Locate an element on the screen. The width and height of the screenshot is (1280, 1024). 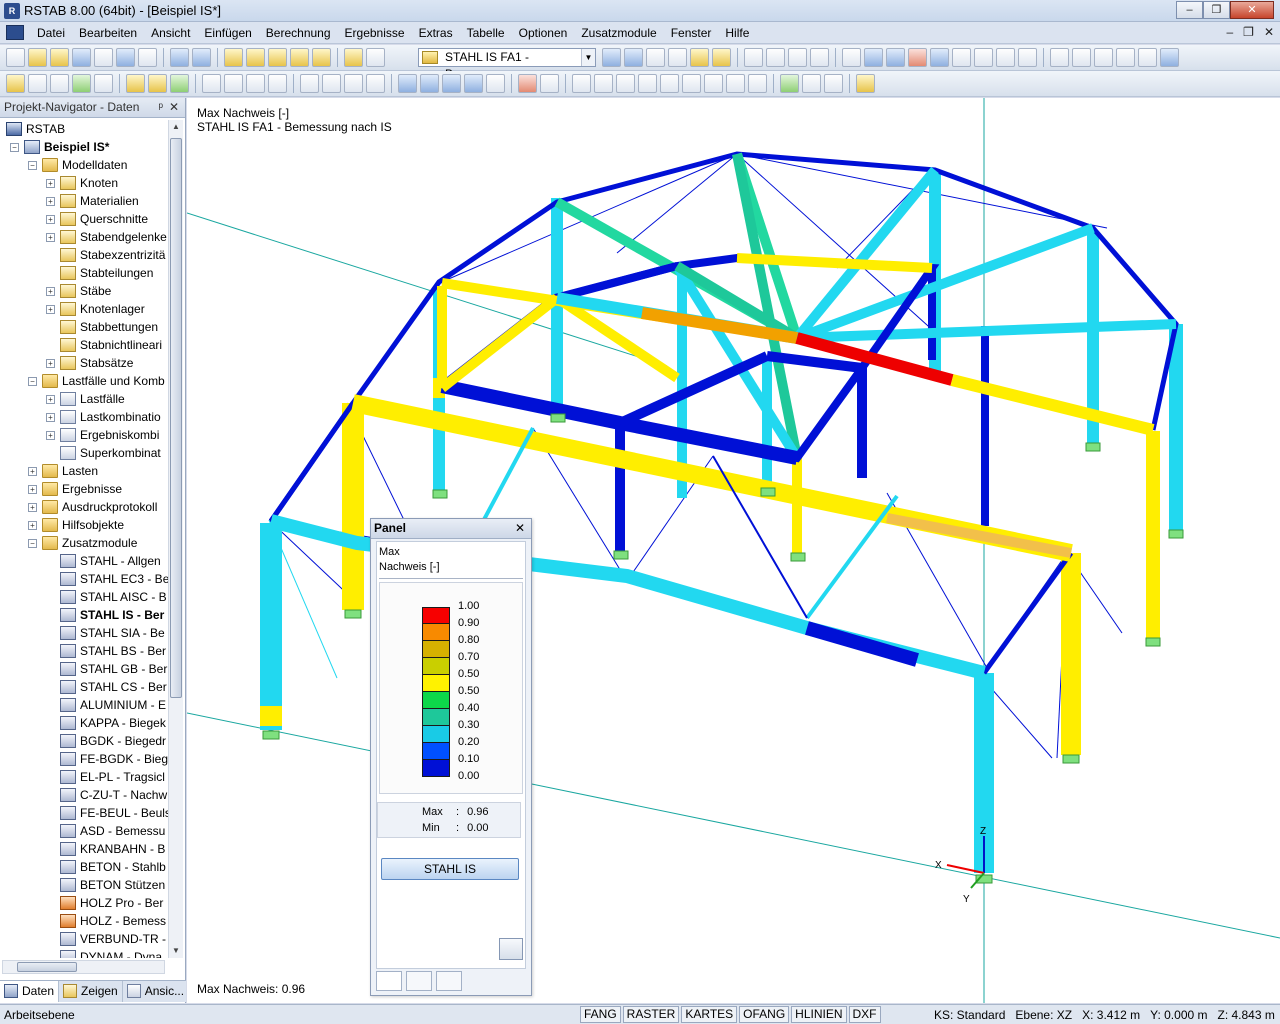
menu-fenster: Fenster is located at coordinates (691, 33).